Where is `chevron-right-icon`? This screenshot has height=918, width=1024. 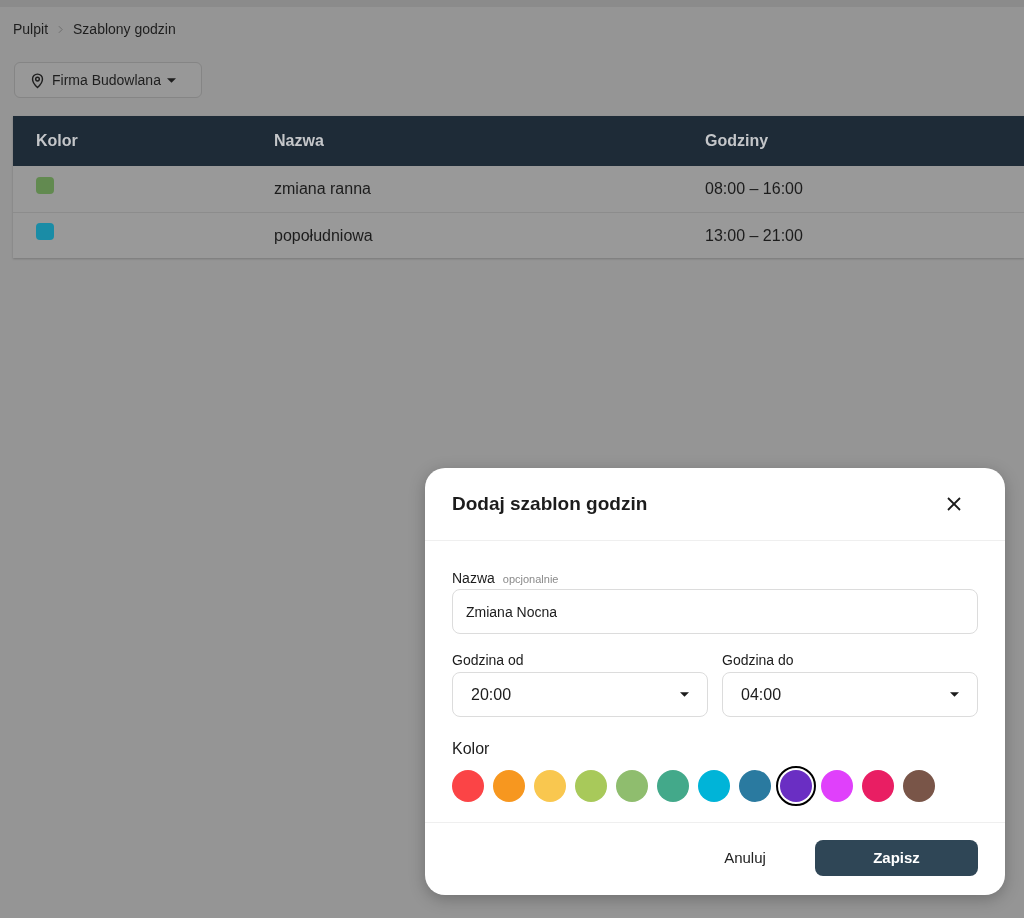 chevron-right-icon is located at coordinates (61, 29).